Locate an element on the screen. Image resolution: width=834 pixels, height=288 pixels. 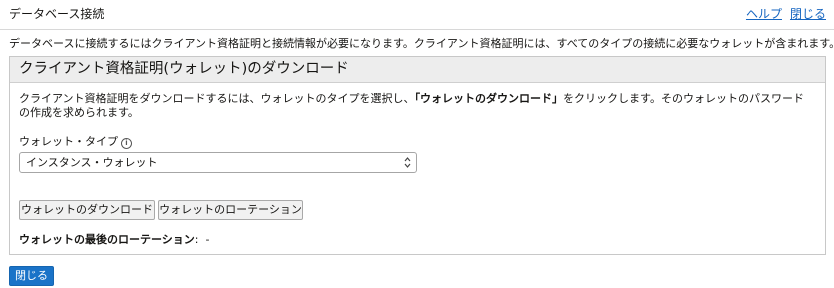
help-link: ヘルプ is located at coordinates (764, 14).